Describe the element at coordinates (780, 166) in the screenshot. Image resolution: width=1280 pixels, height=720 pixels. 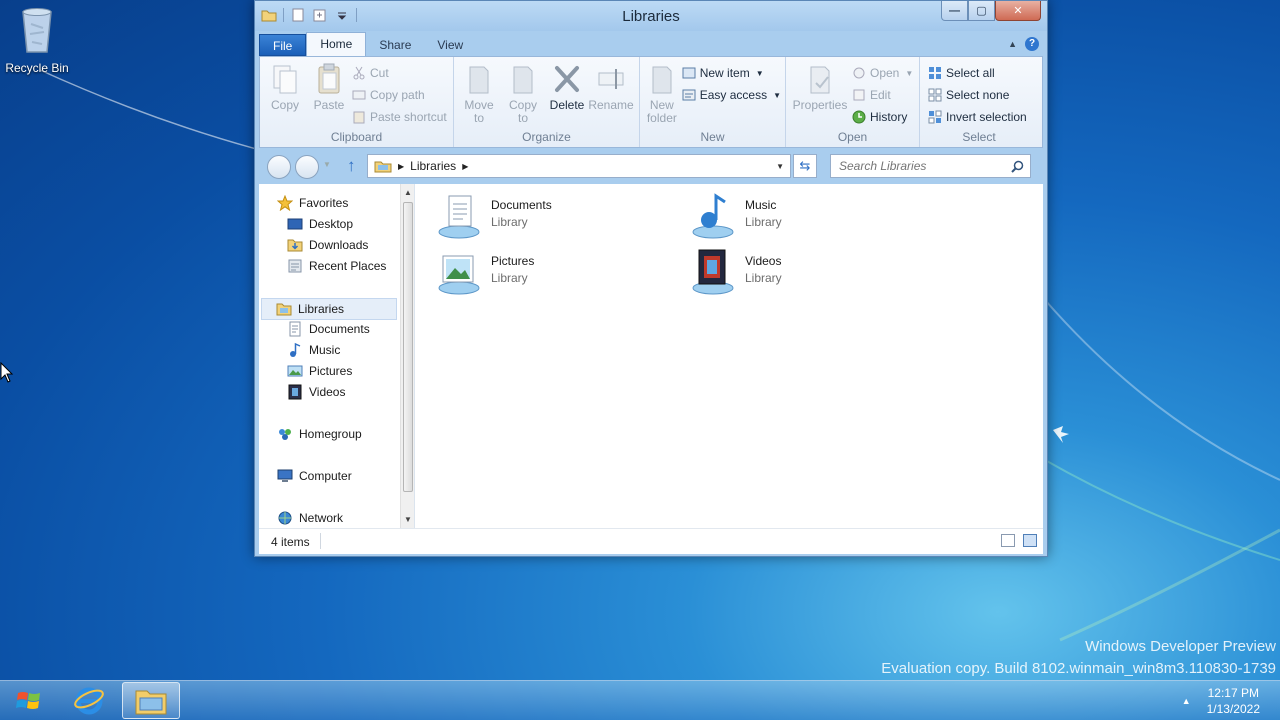
I see `address-dropdown-icon: ▼` at that location.